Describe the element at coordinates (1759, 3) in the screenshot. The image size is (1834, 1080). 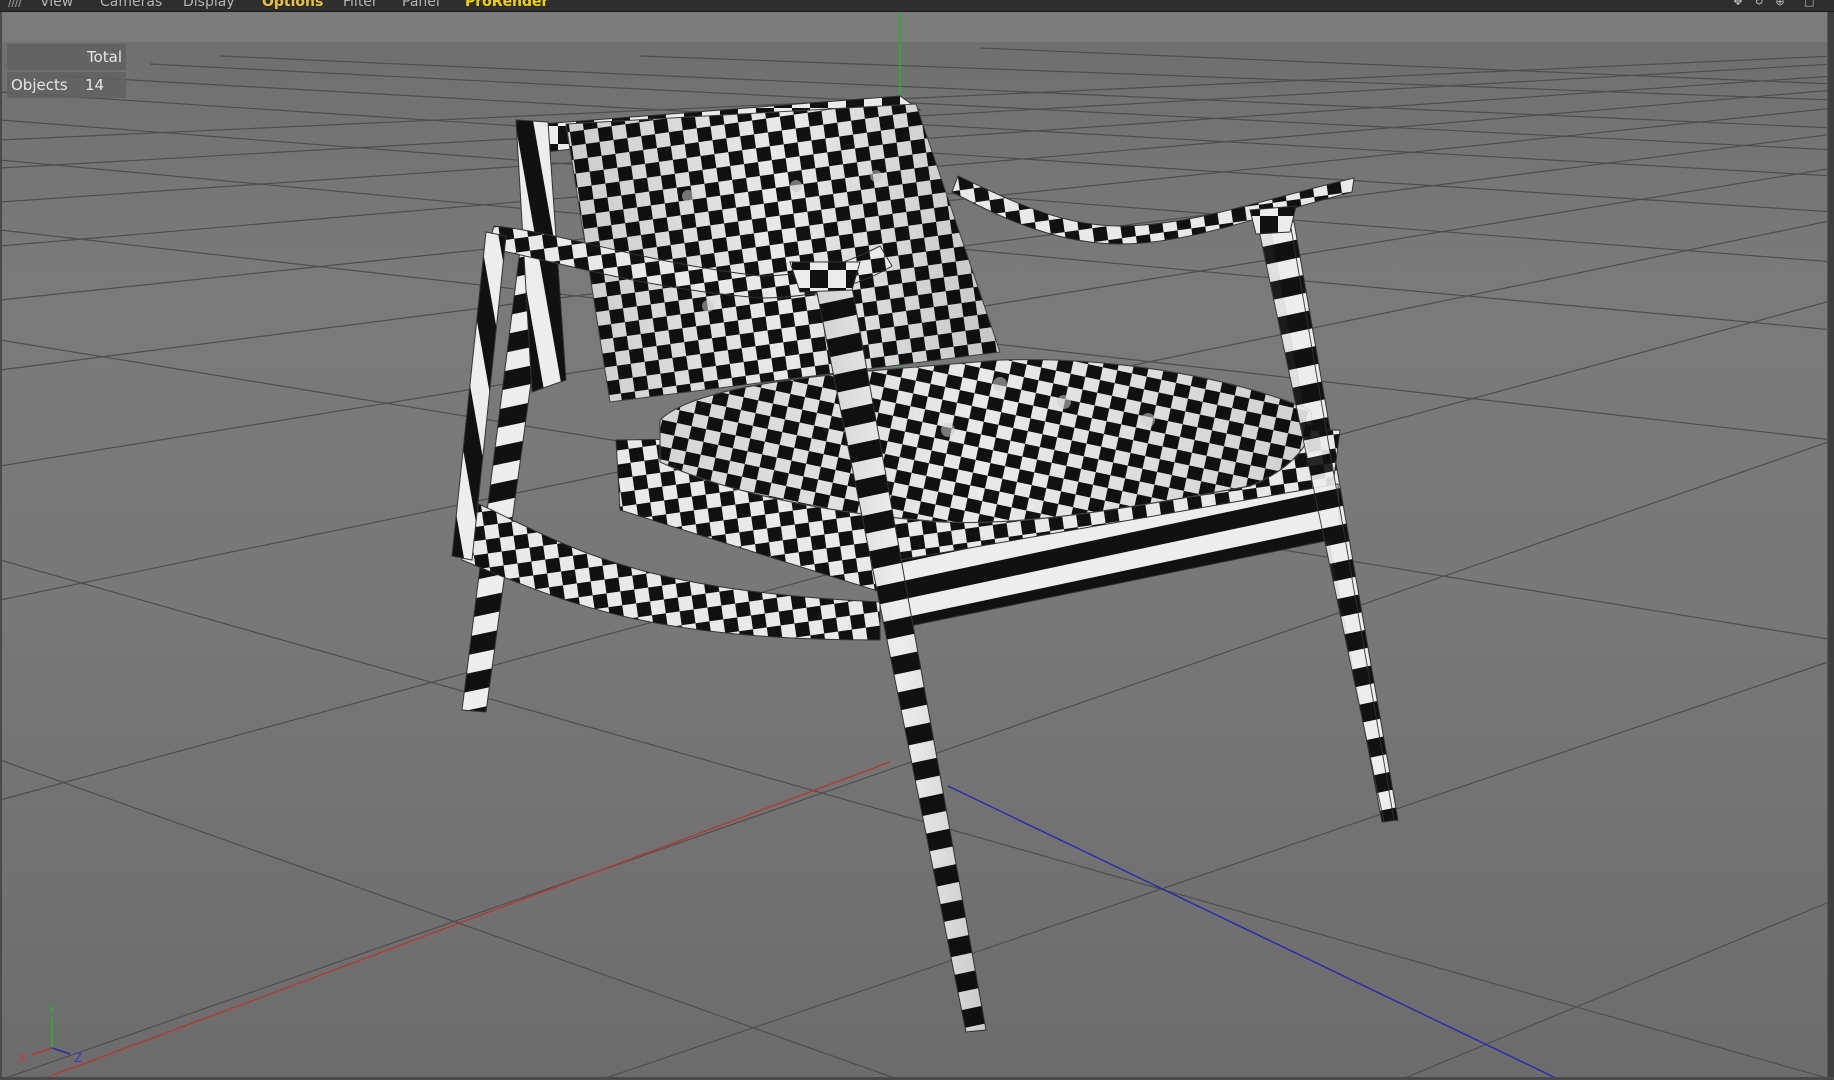
I see `rotate-view-icon: ↻` at that location.